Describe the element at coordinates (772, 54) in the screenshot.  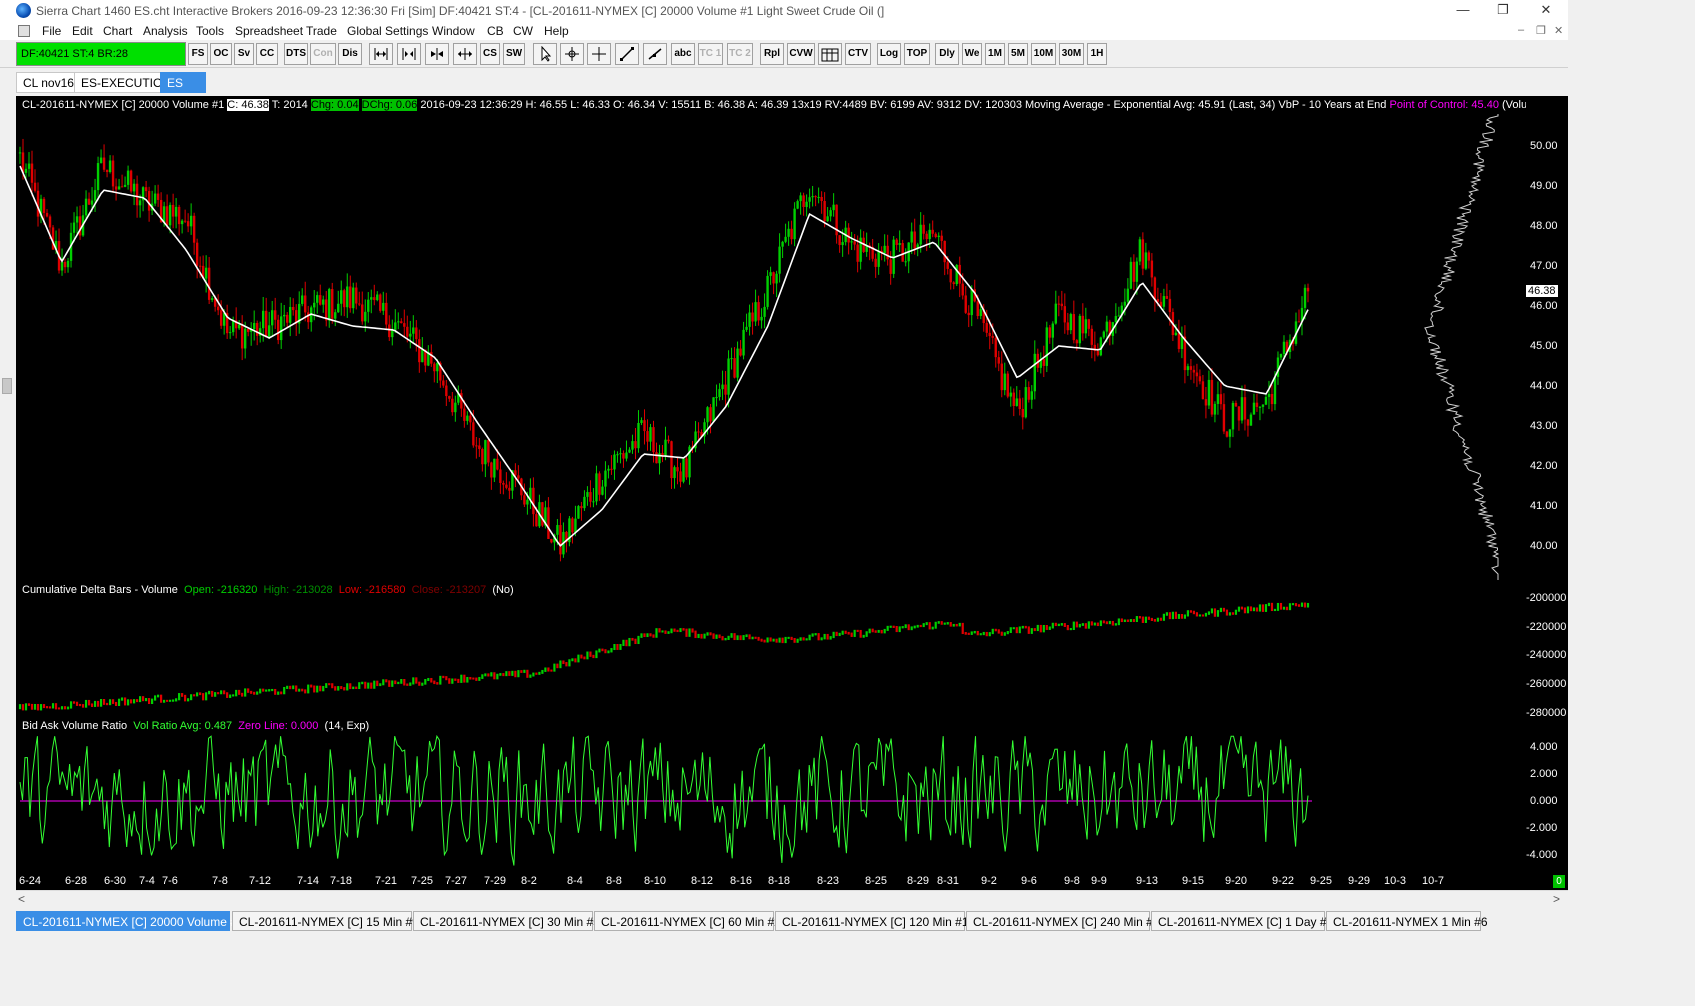
I see `replay-button: Rpl` at that location.